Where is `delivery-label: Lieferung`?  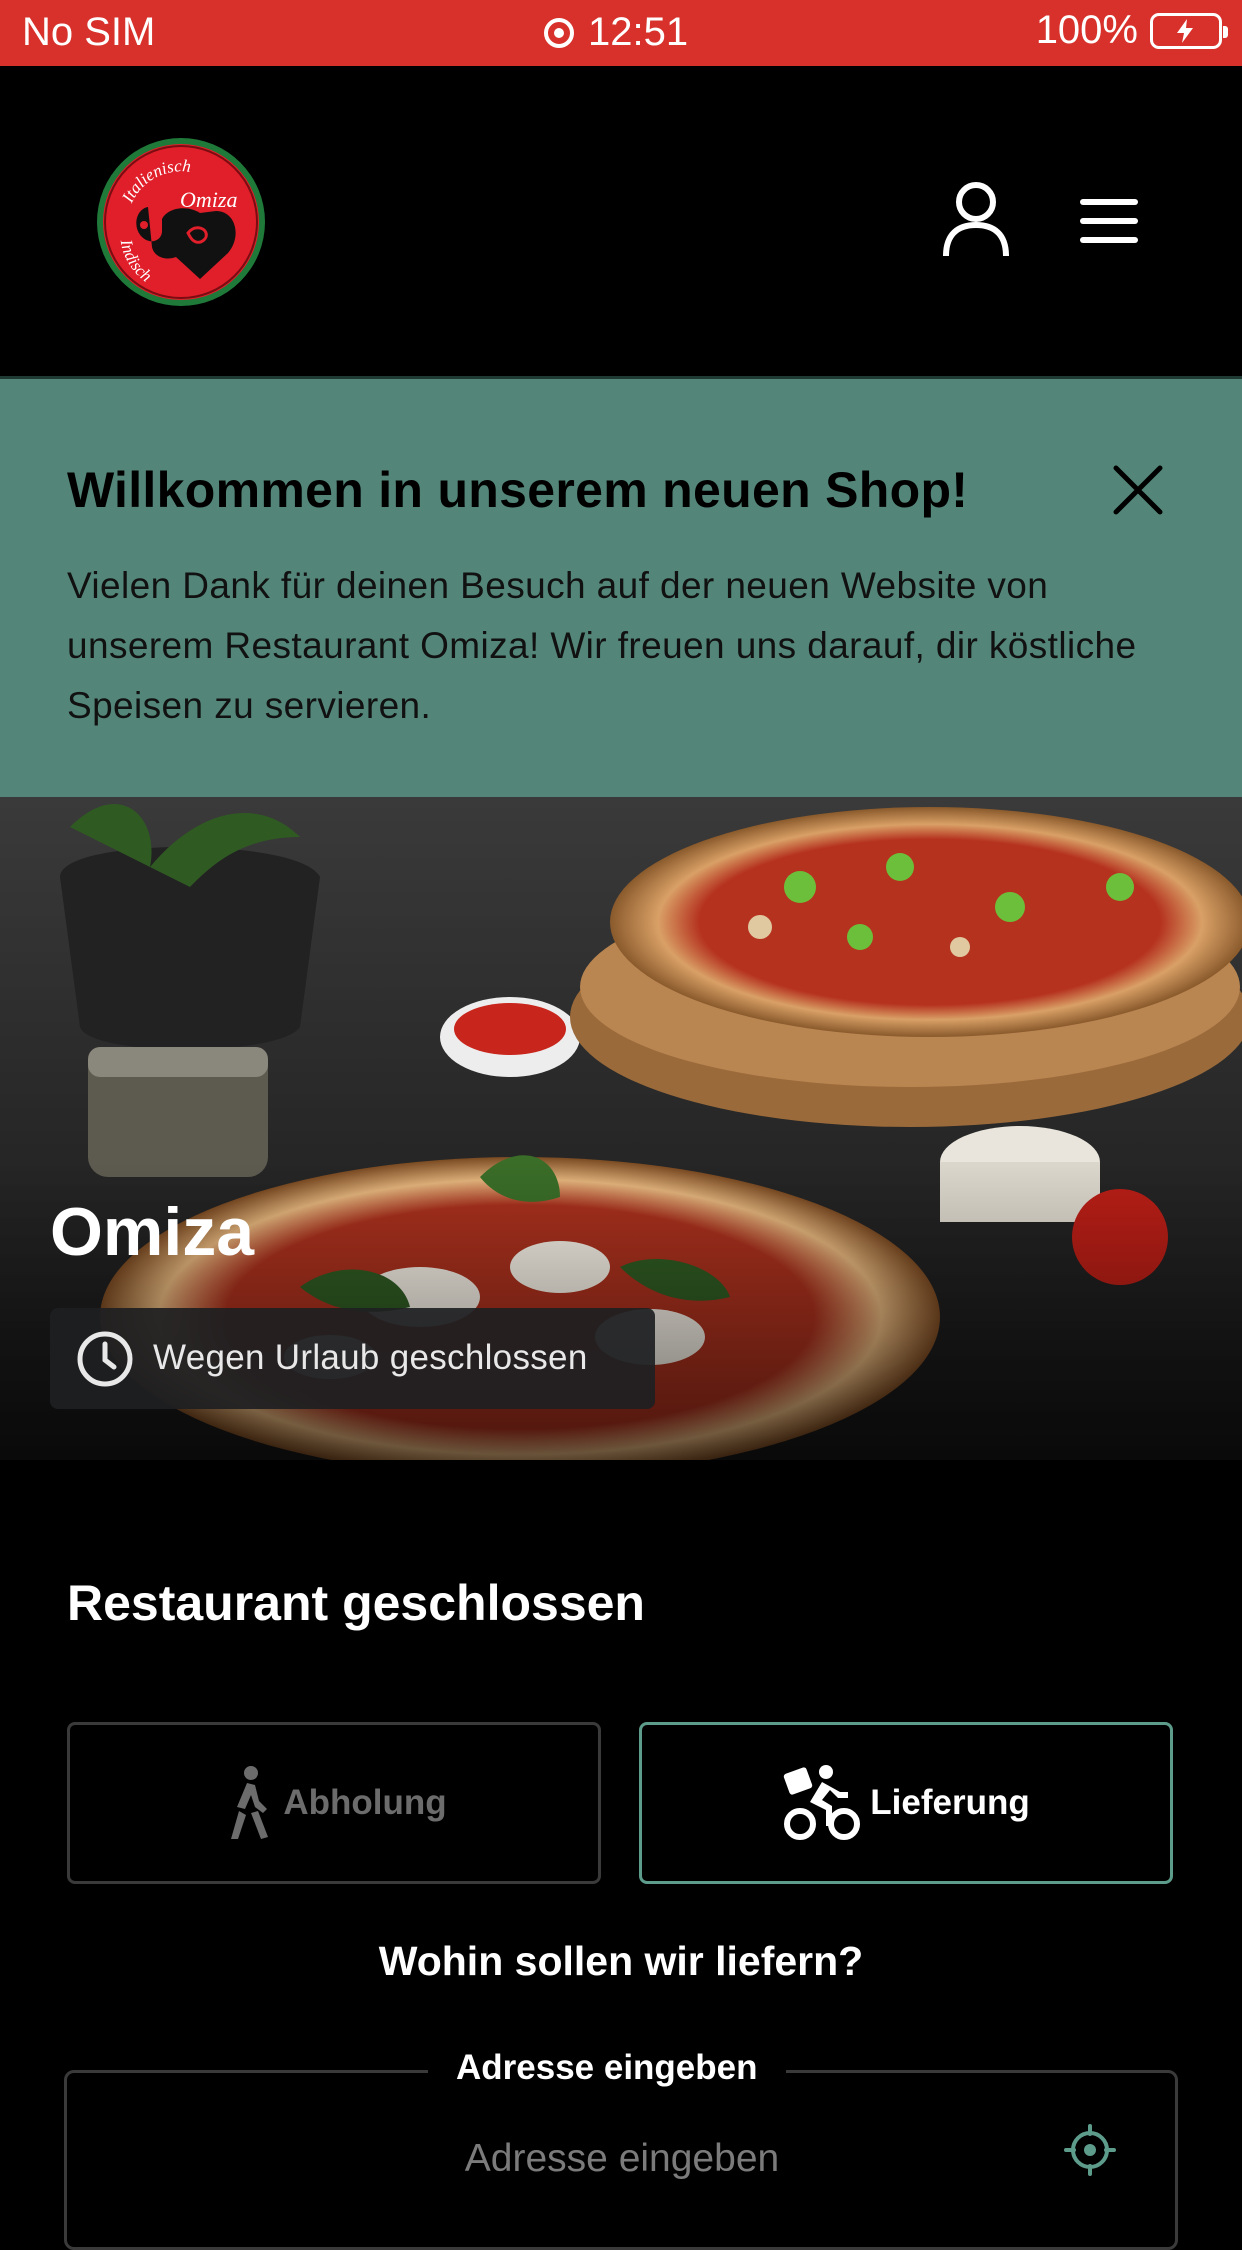 delivery-label: Lieferung is located at coordinates (950, 1802).